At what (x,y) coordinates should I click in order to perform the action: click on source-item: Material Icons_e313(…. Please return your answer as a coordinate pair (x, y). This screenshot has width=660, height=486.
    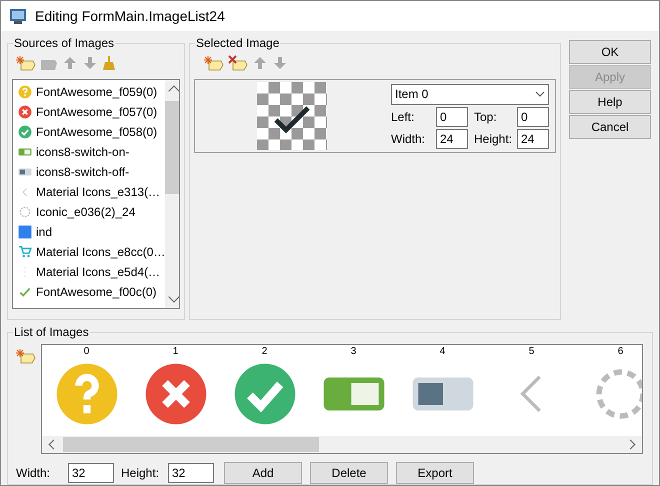
    Looking at the image, I should click on (92, 192).